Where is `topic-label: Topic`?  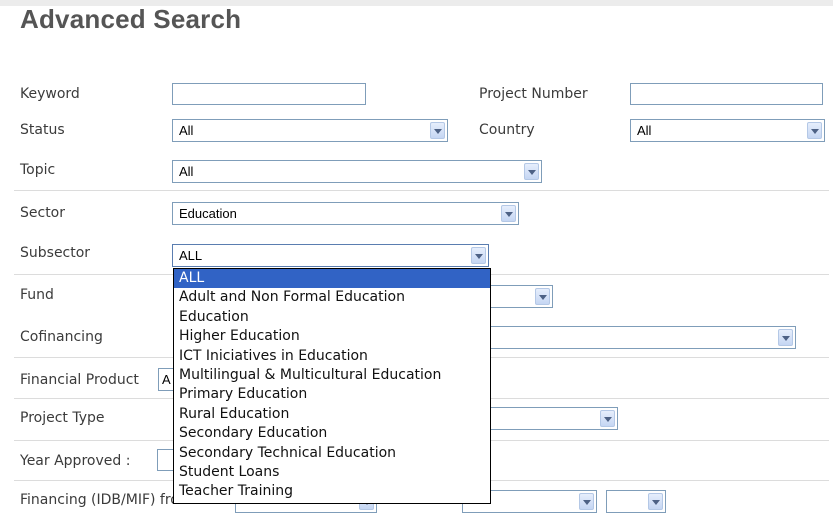
topic-label: Topic is located at coordinates (38, 170).